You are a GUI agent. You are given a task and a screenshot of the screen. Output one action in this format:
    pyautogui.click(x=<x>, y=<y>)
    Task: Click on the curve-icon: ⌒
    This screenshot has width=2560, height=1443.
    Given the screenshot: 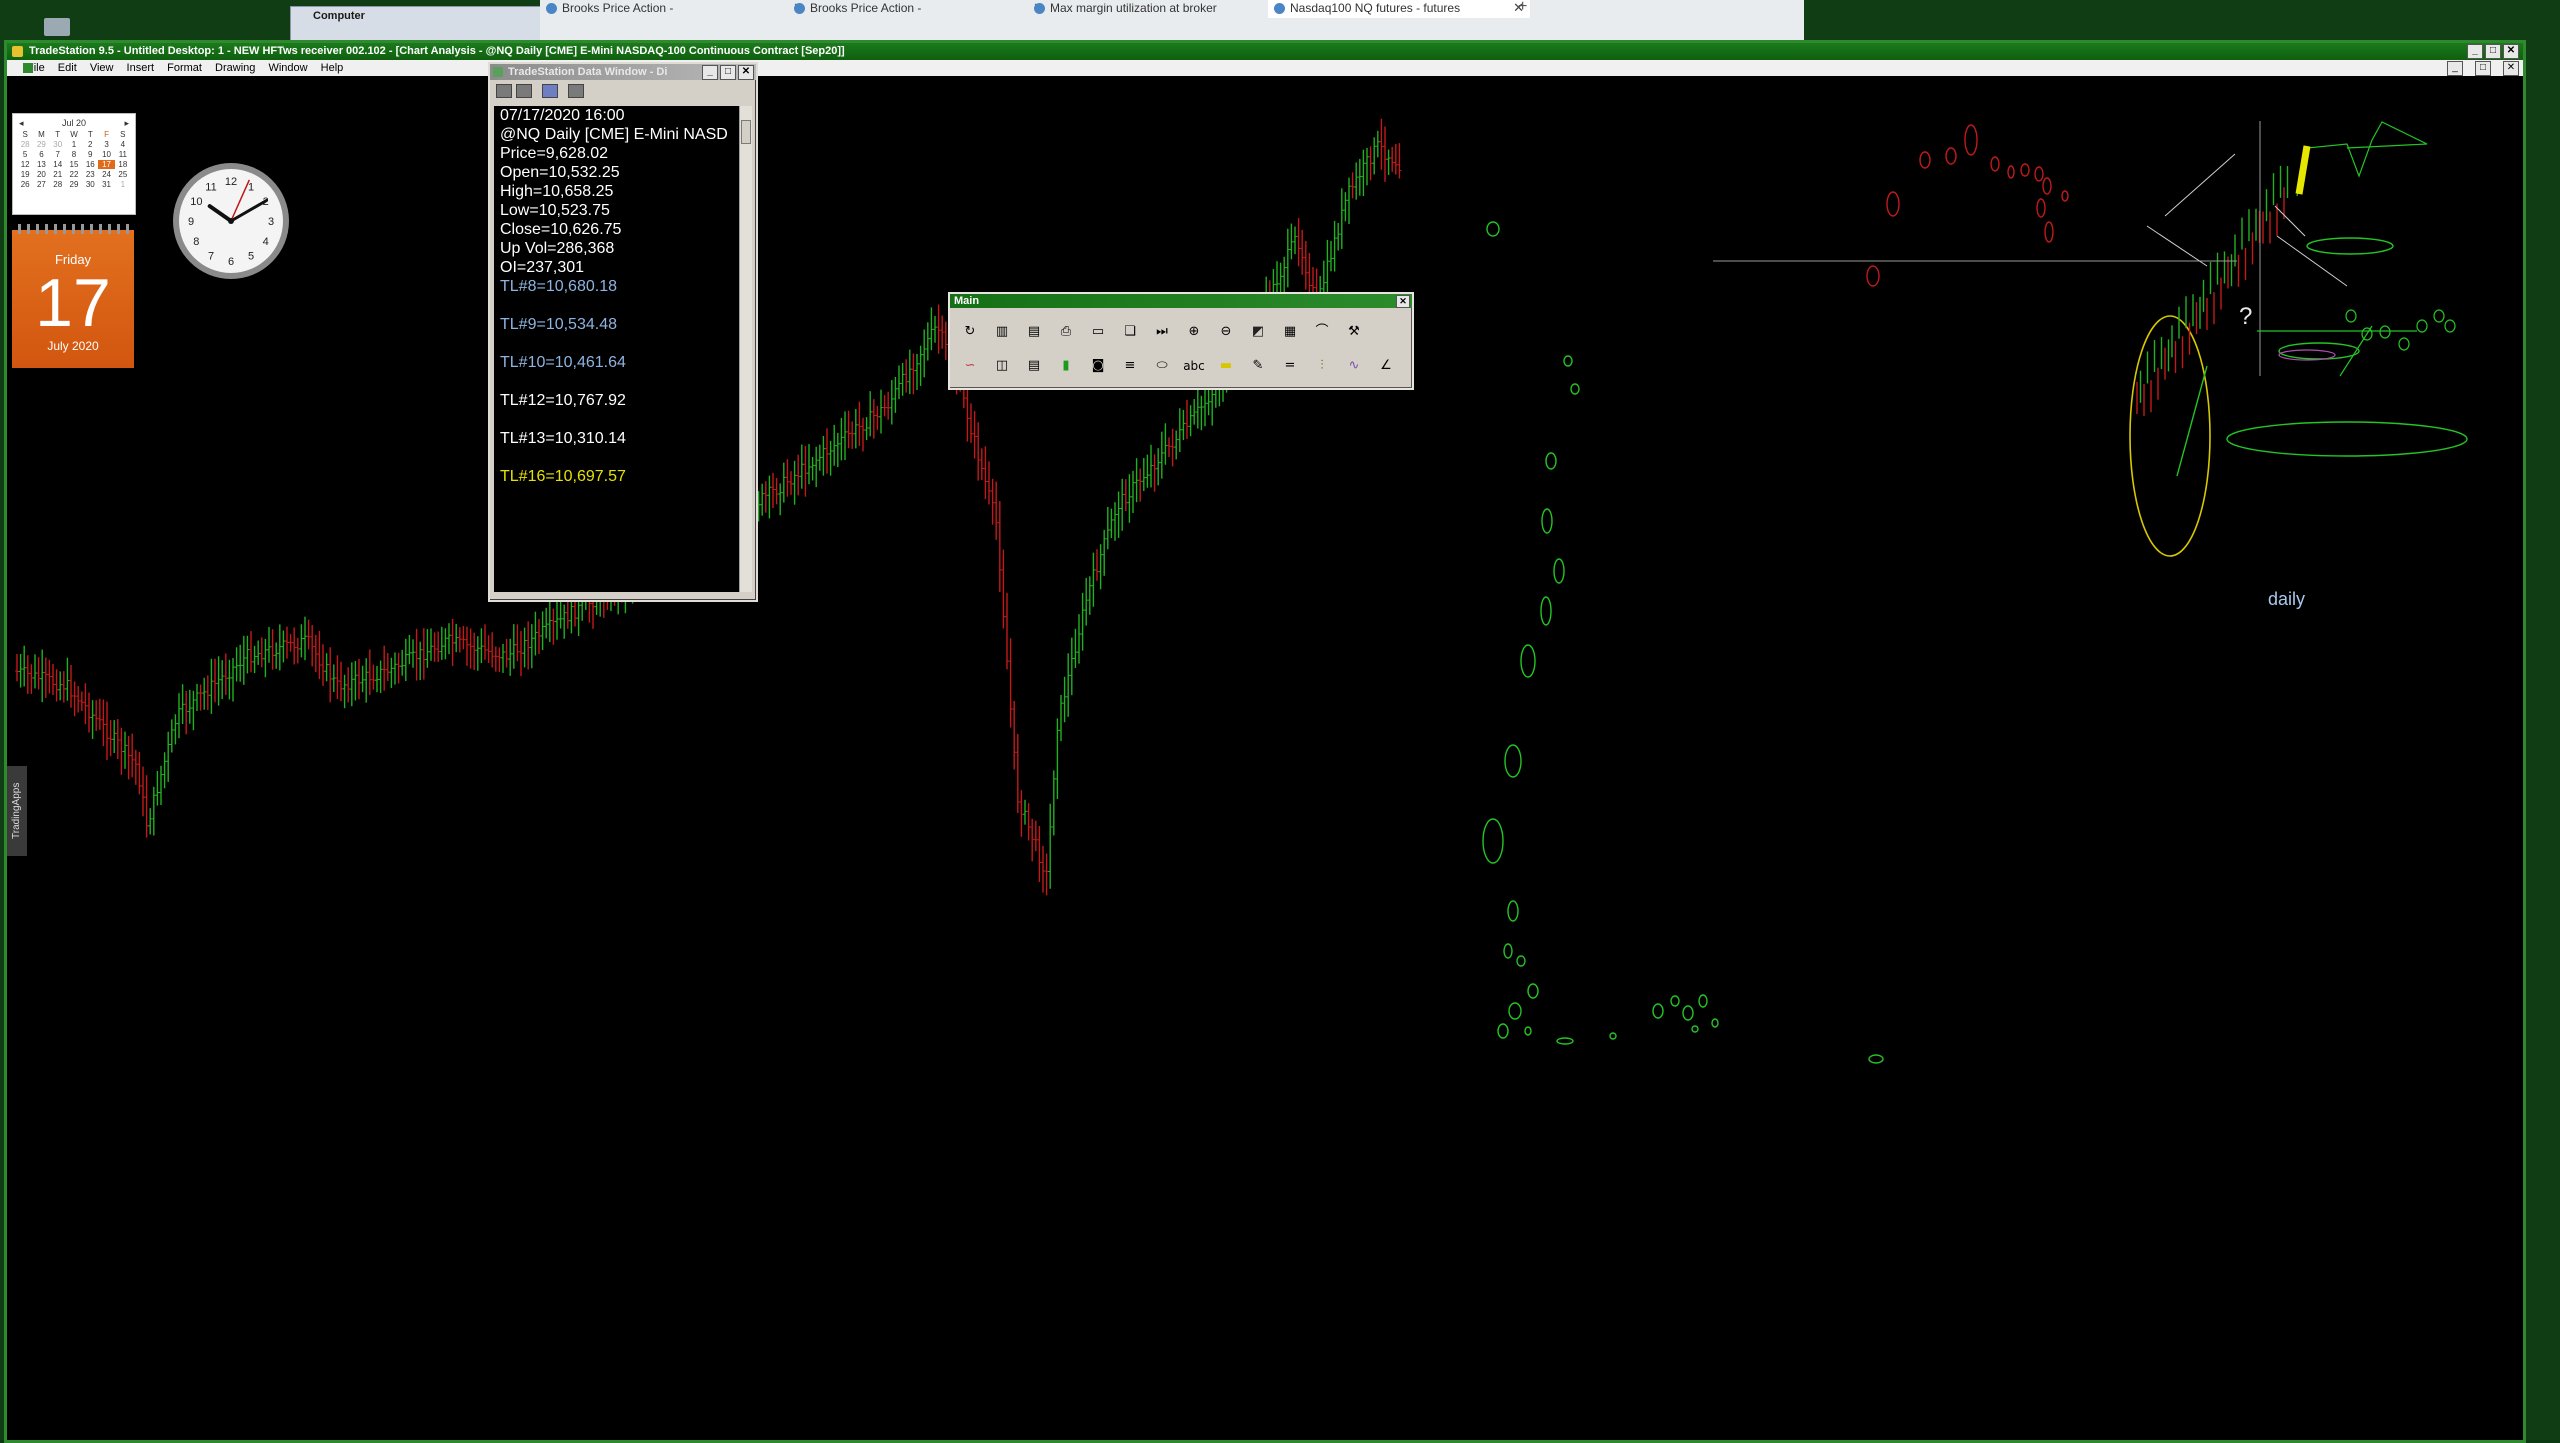 What is the action you would take?
    pyautogui.click(x=1322, y=332)
    